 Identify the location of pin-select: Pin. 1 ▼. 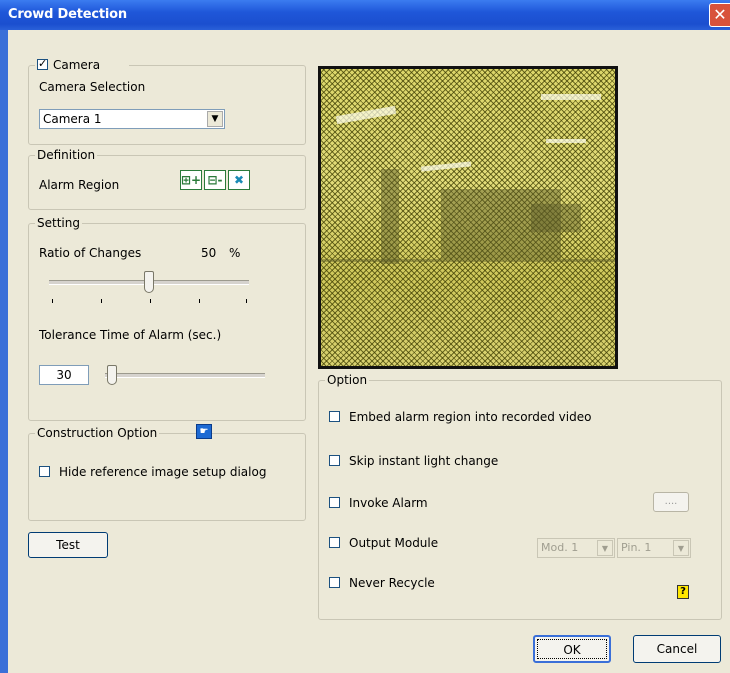
(654, 548).